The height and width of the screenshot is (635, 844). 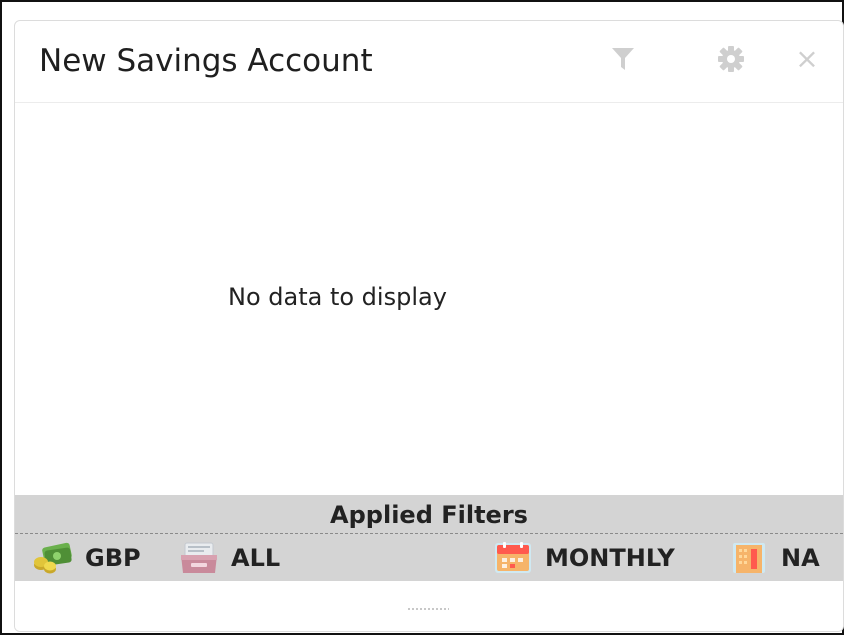 What do you see at coordinates (731, 59) in the screenshot?
I see `gear-icon` at bounding box center [731, 59].